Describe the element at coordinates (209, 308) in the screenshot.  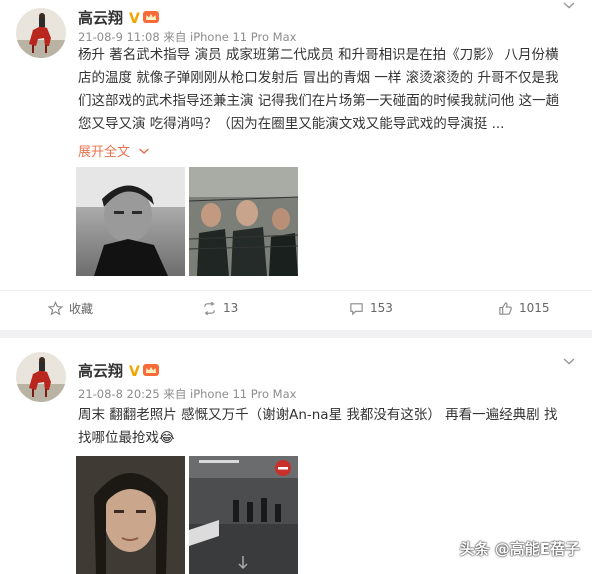
I see `repost-icon` at that location.